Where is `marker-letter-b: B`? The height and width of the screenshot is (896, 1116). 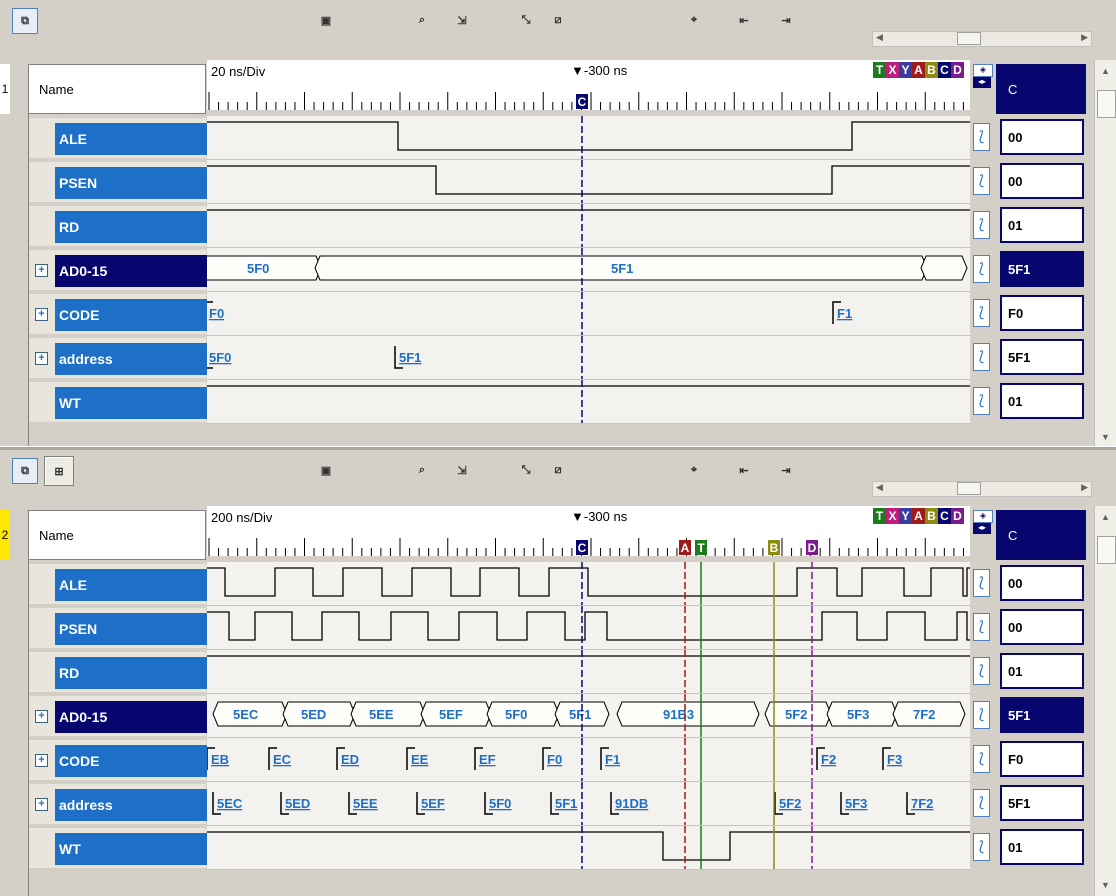
marker-letter-b: B is located at coordinates (931, 70).